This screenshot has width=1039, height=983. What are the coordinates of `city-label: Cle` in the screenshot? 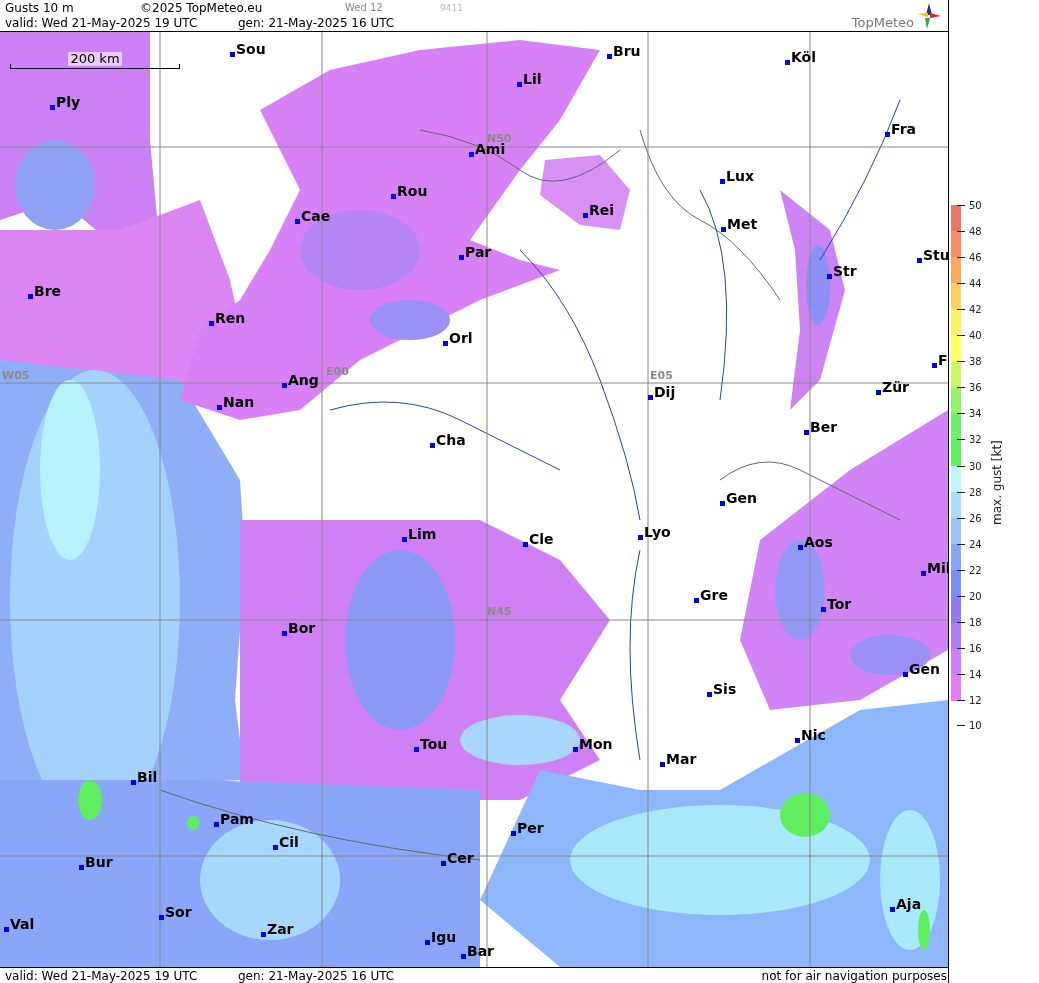 It's located at (541, 539).